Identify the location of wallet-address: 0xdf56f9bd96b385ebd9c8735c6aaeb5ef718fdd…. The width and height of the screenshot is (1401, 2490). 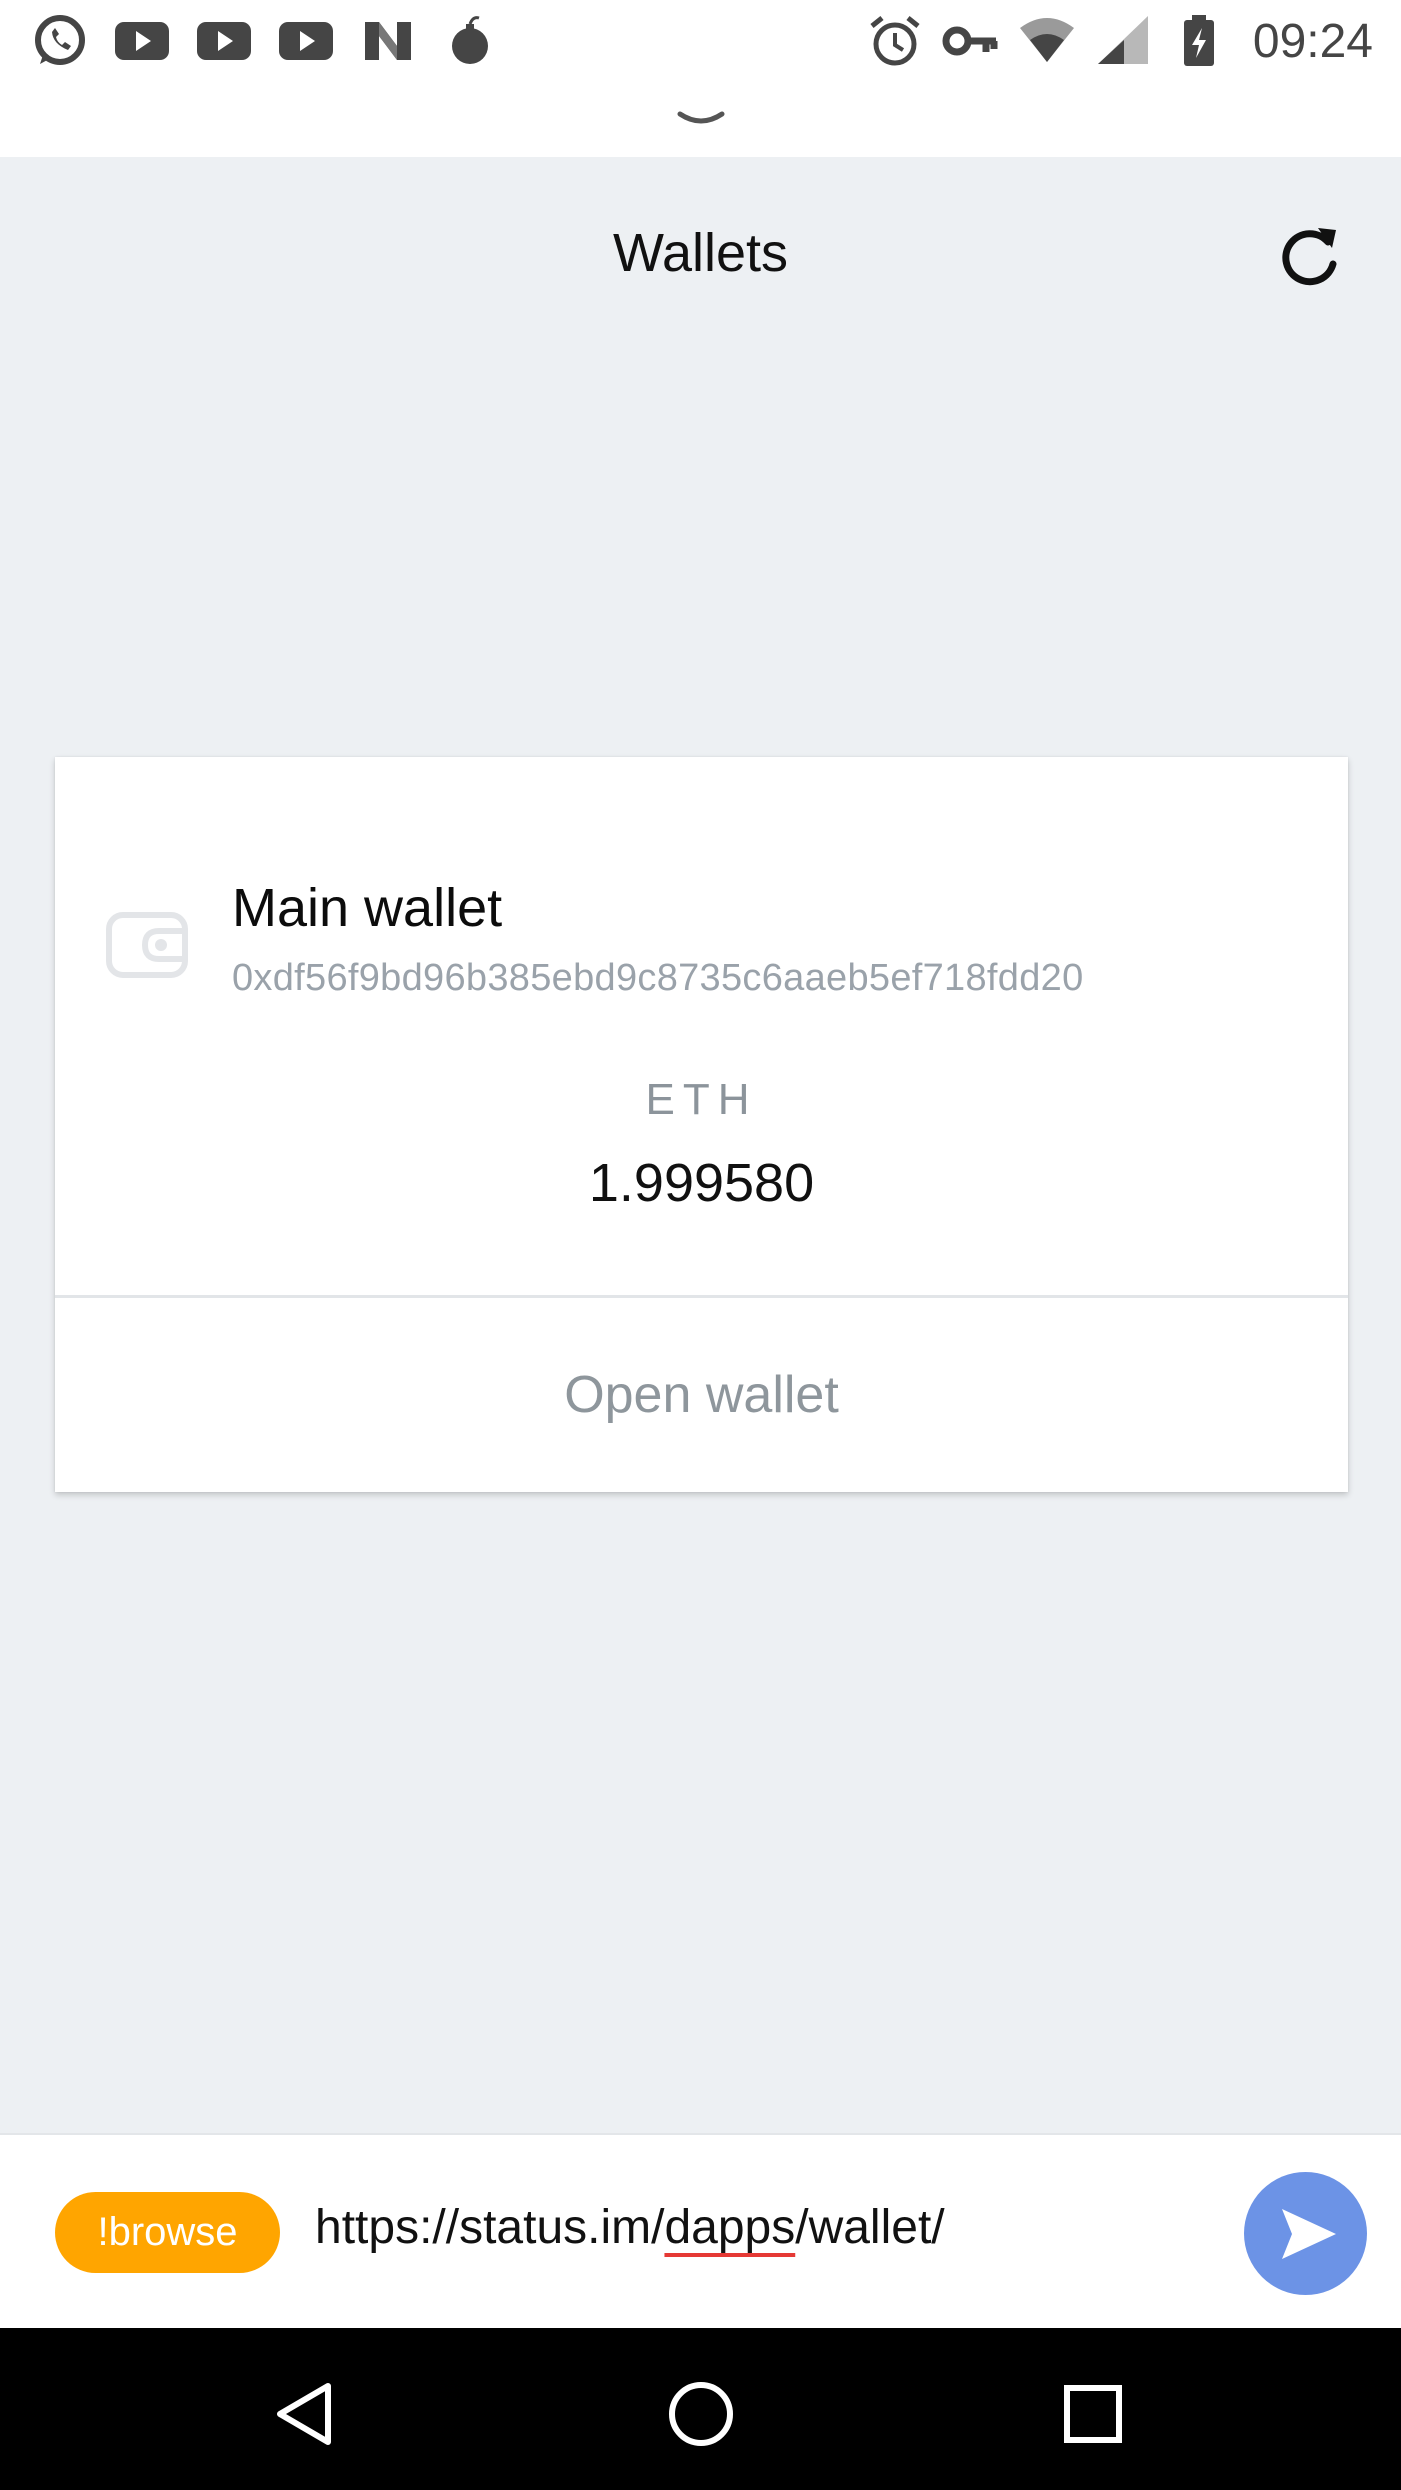
(658, 978).